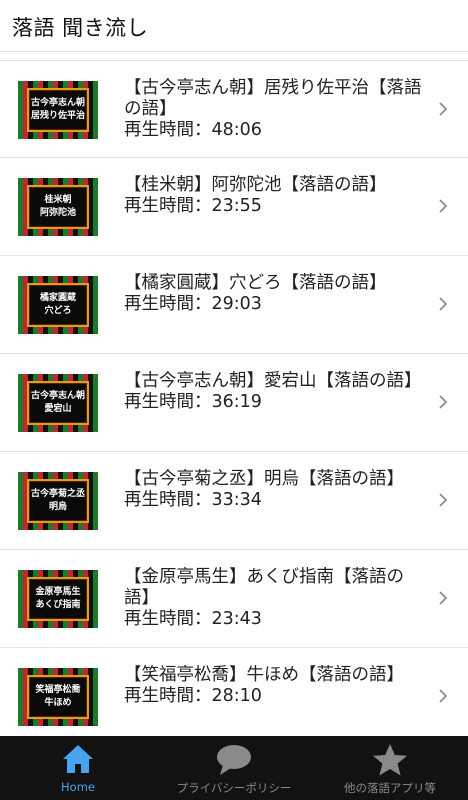 This screenshot has height=800, width=468. I want to click on episode-duration: 36:19, so click(236, 402).